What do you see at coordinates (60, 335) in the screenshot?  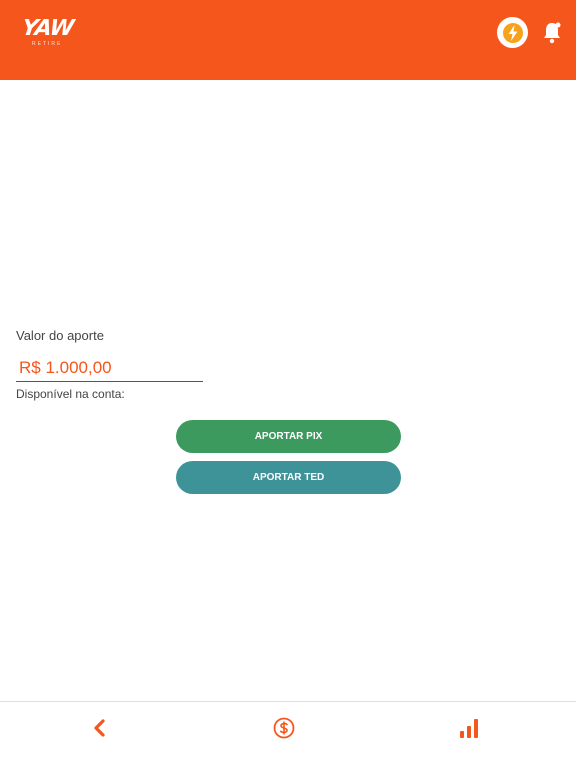 I see `amount-label: Valor do aporte` at bounding box center [60, 335].